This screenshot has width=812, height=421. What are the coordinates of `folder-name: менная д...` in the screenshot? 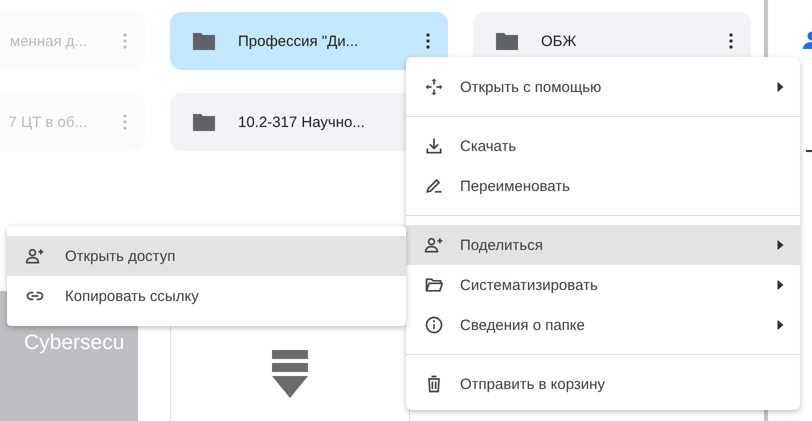 It's located at (48, 41).